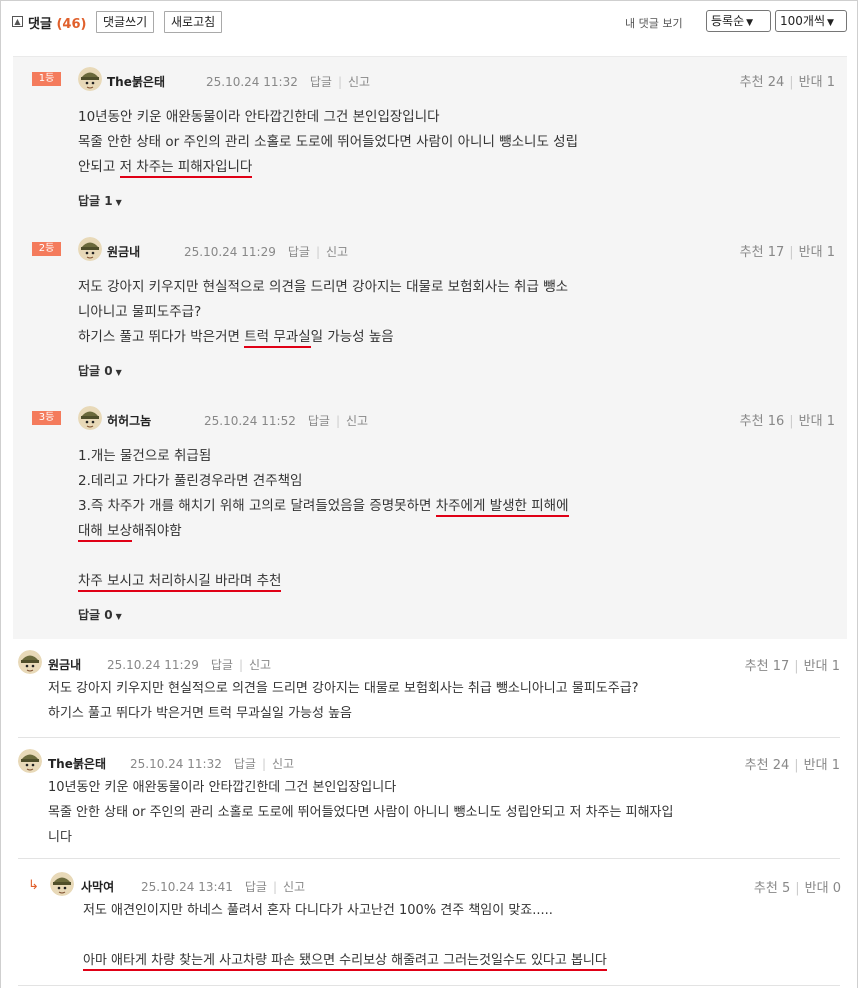 The image size is (858, 988). Describe the element at coordinates (100, 200) in the screenshot. I see `replies-toggle: 답글 1 ▼` at that location.